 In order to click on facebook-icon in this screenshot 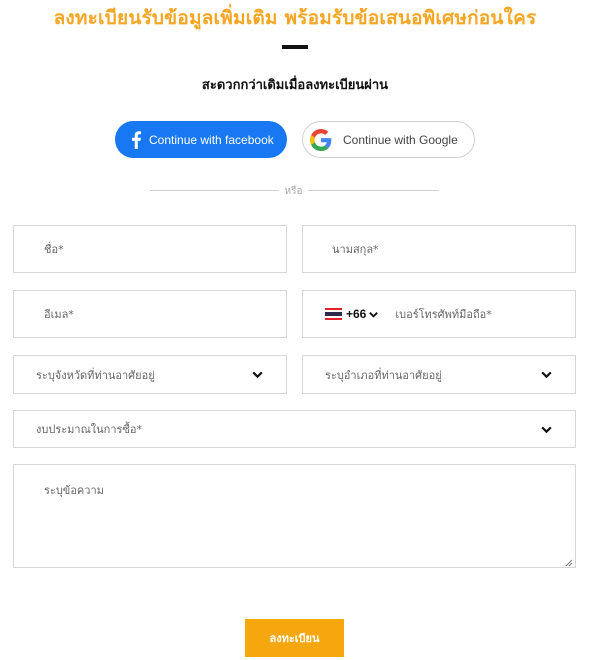, I will do `click(136, 139)`.